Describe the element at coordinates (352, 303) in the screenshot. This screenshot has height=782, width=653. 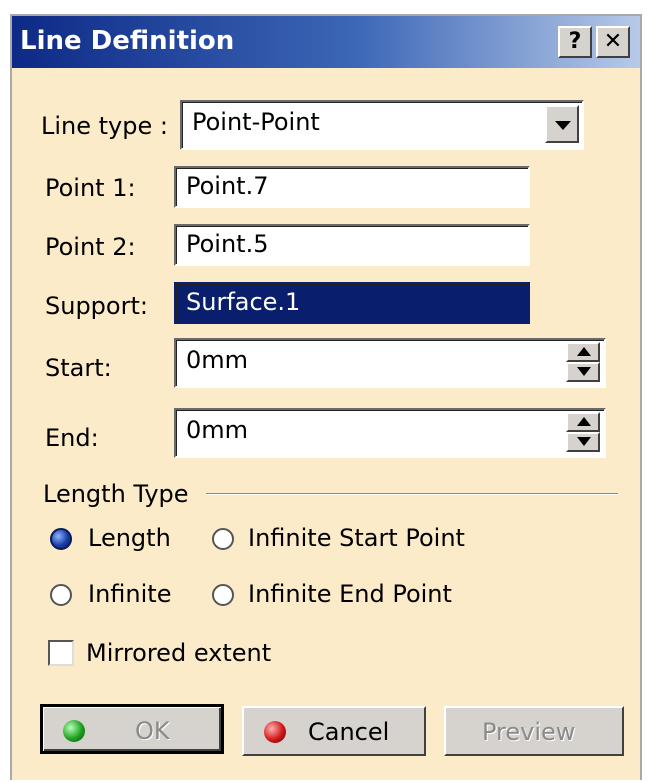
I see `support-field: Surface.1` at that location.